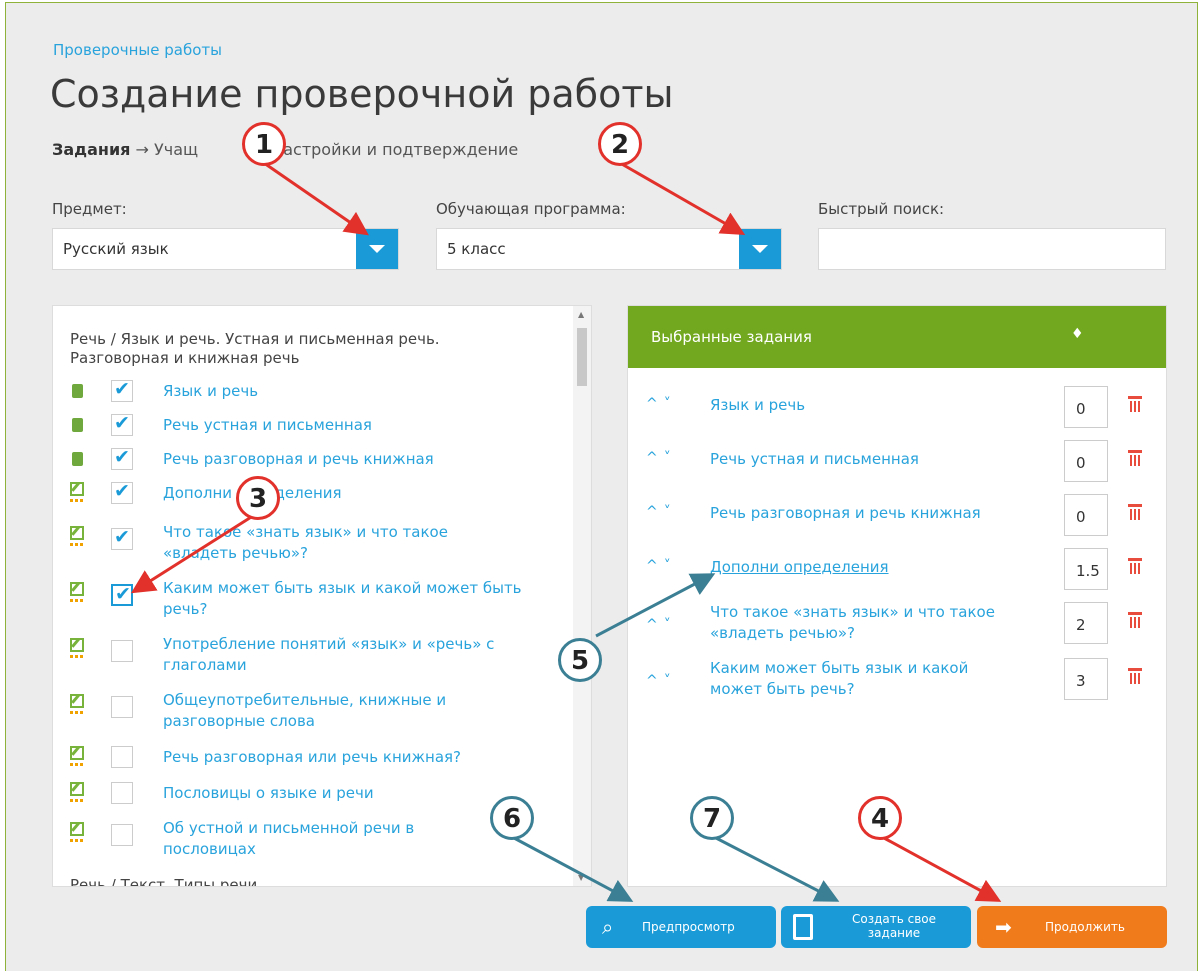 This screenshot has width=1200, height=973. I want to click on step-students: Учащ, so click(176, 149).